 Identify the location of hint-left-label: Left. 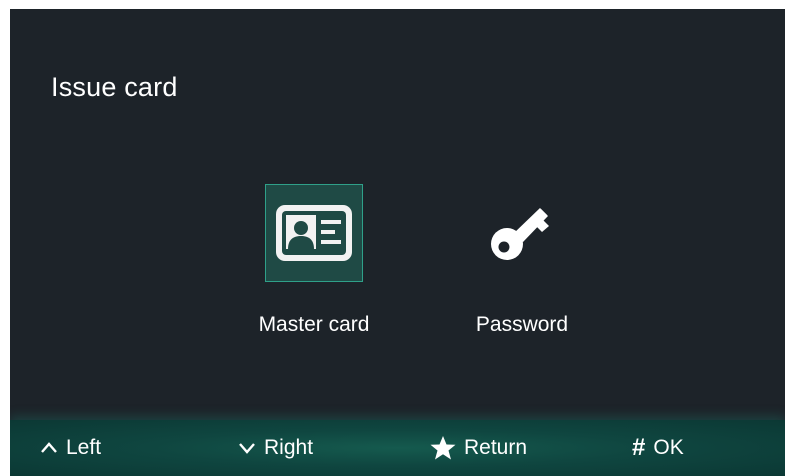
(84, 447).